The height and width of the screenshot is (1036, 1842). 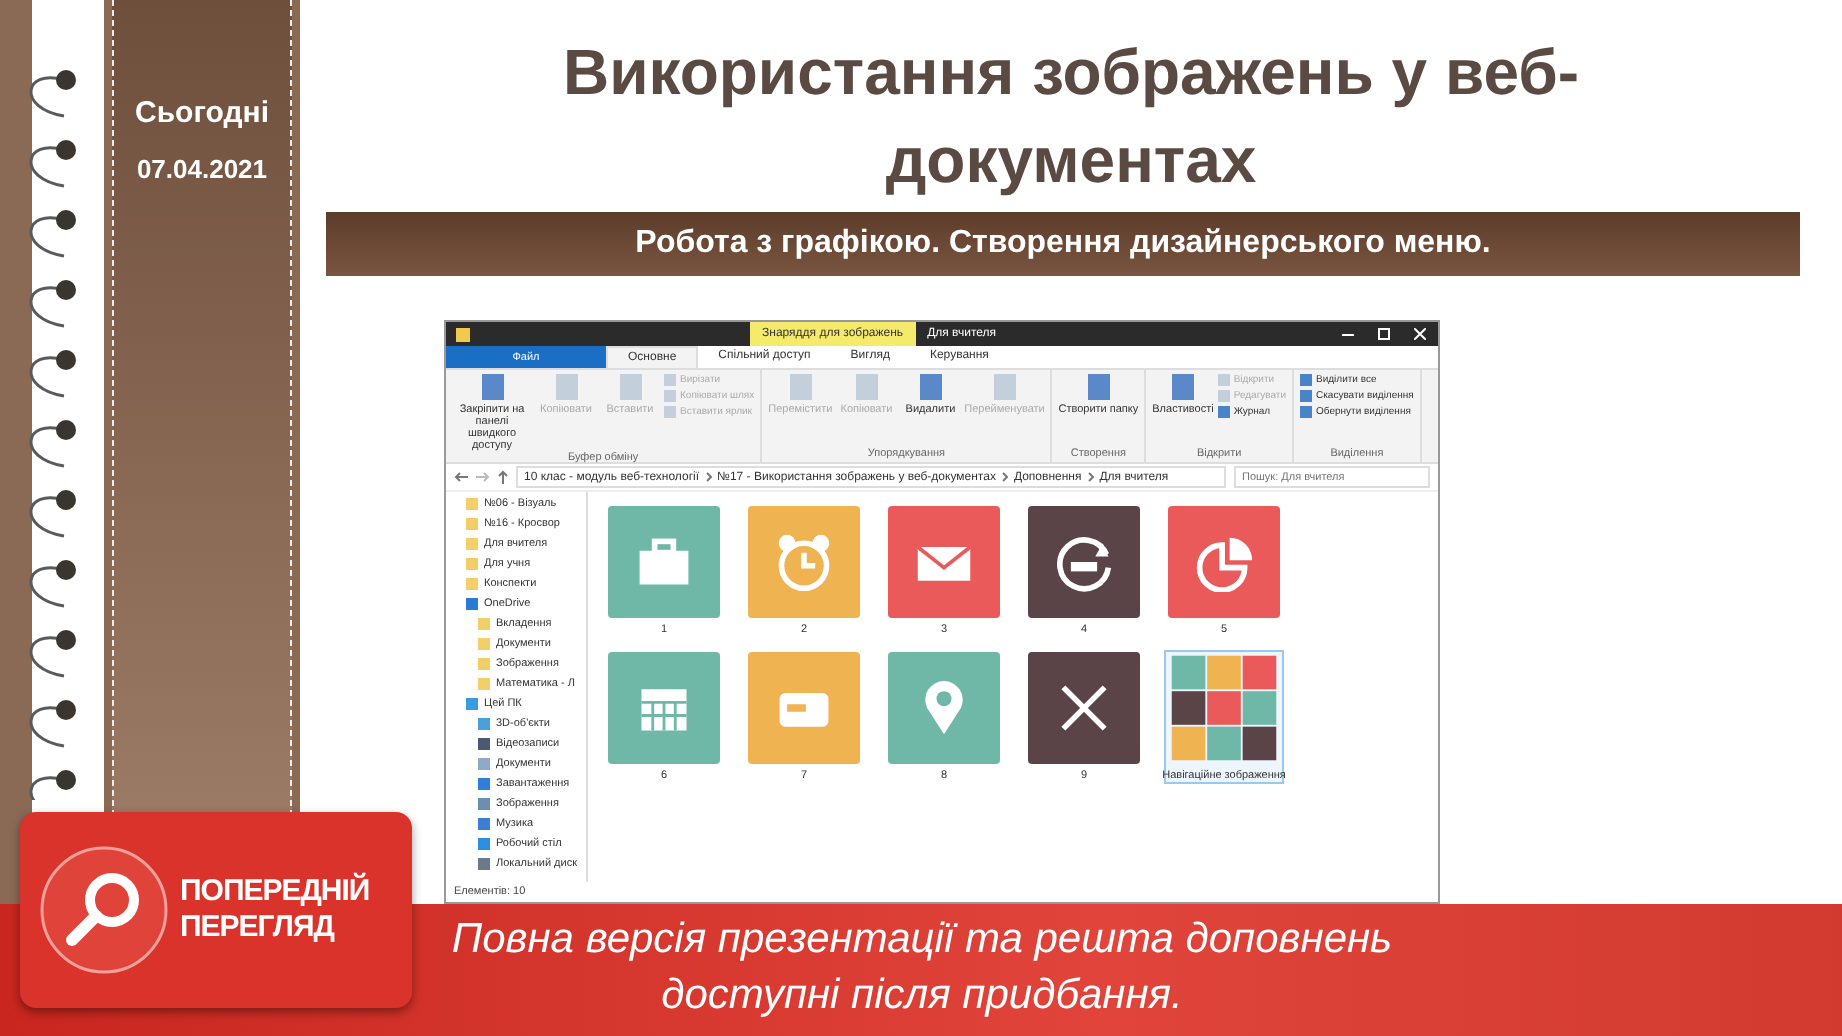 I want to click on maximize-icon, so click(x=1384, y=334).